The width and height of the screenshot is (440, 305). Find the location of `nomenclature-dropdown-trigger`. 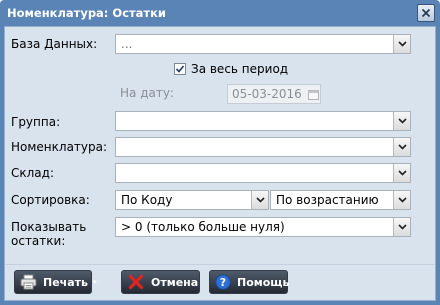

nomenclature-dropdown-trigger is located at coordinates (401, 147).